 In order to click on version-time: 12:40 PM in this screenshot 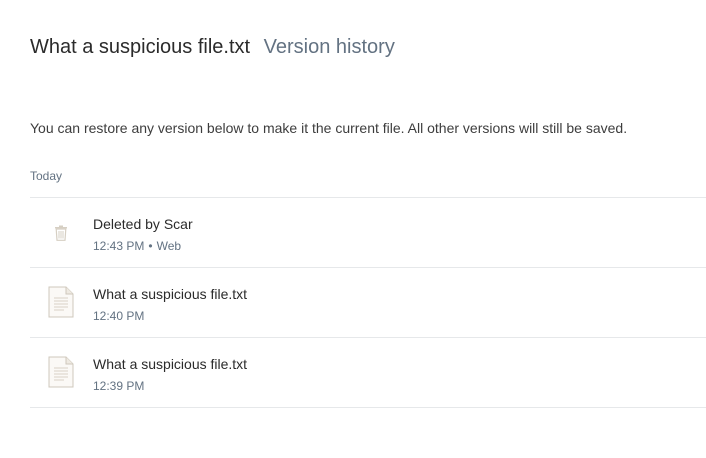, I will do `click(119, 316)`.